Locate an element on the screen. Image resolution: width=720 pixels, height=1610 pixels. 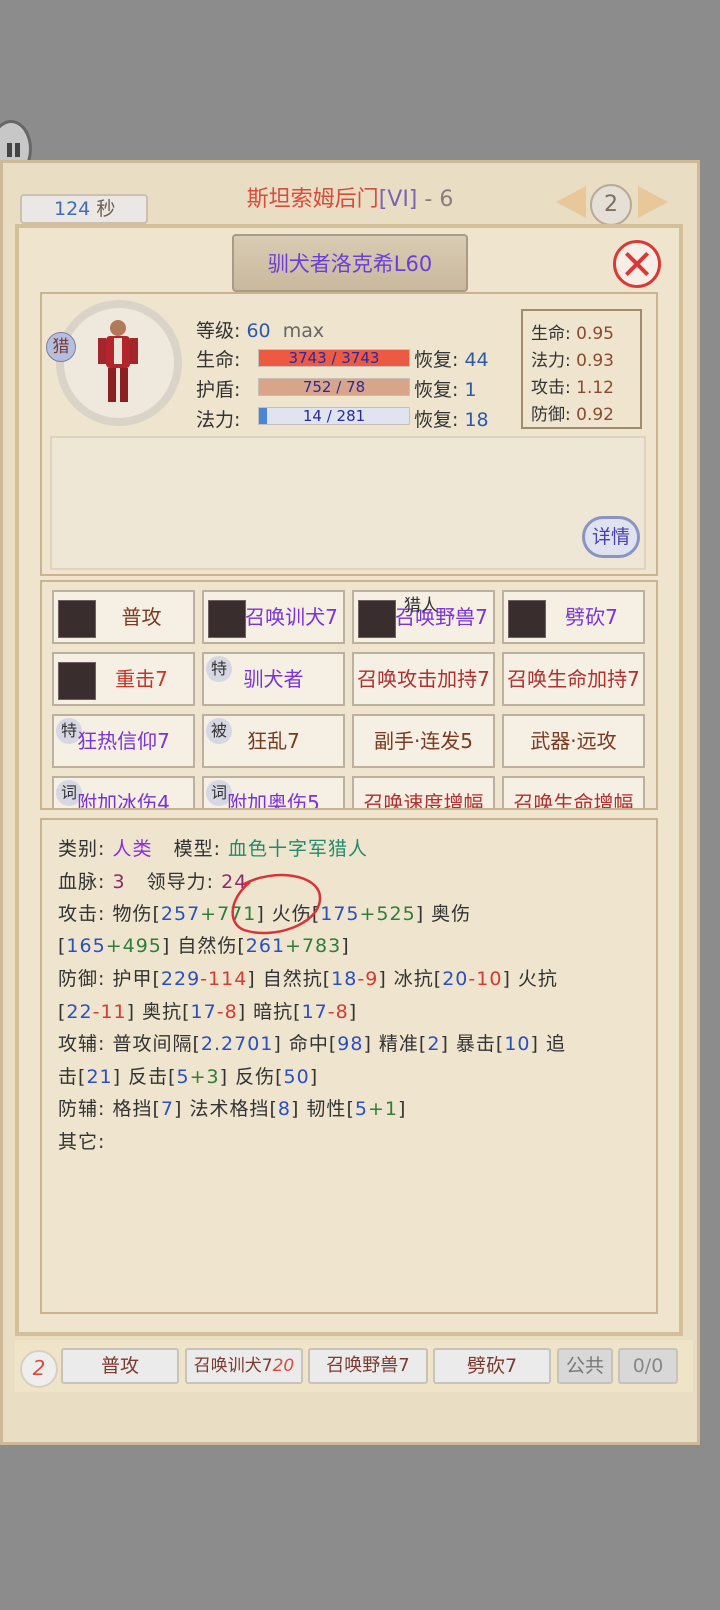
skill-label: 召唤生命增幅 is located at coordinates (573, 800).